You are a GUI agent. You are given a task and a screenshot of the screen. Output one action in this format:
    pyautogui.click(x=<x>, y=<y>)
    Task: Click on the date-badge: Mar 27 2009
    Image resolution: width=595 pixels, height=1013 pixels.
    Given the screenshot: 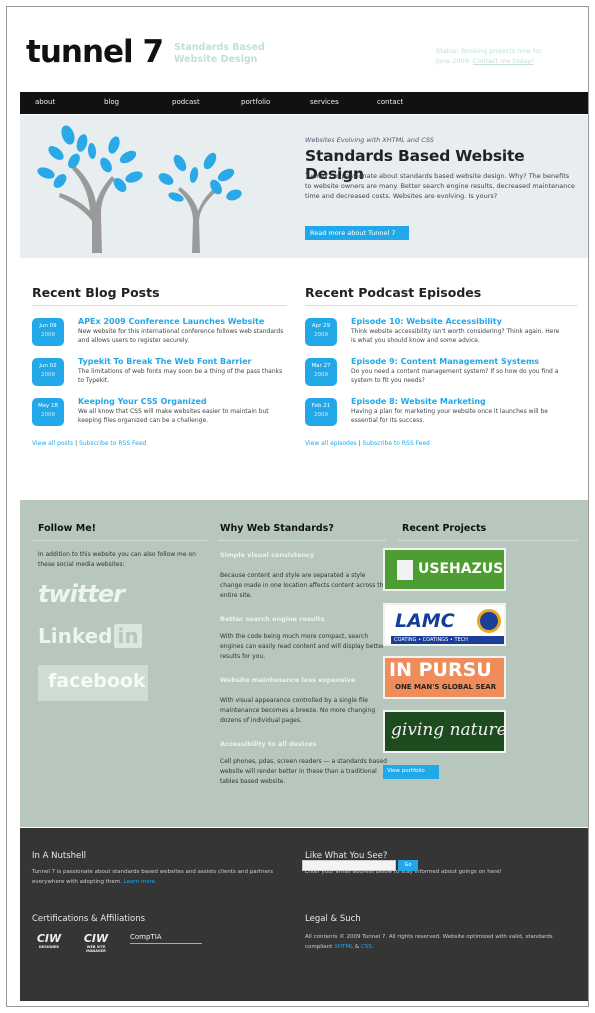 What is the action you would take?
    pyautogui.click(x=321, y=372)
    